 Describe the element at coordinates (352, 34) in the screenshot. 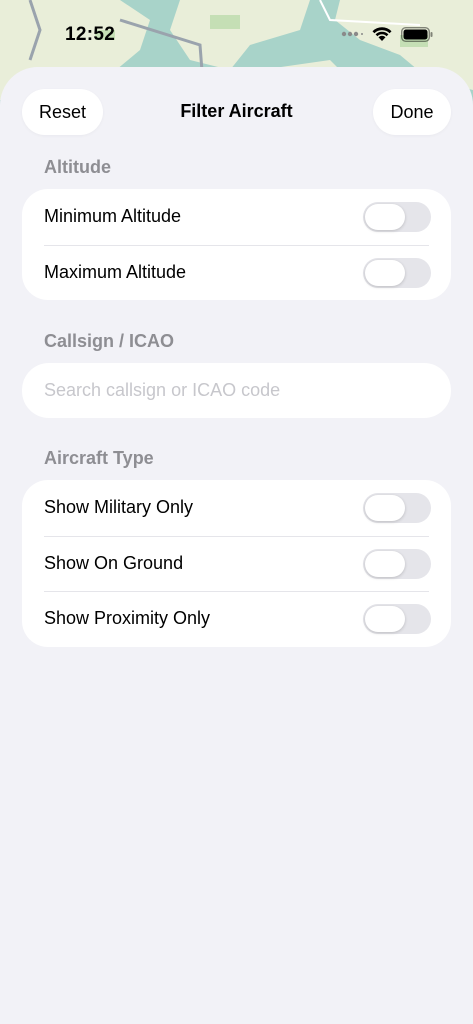

I see `signal-dots-icon` at that location.